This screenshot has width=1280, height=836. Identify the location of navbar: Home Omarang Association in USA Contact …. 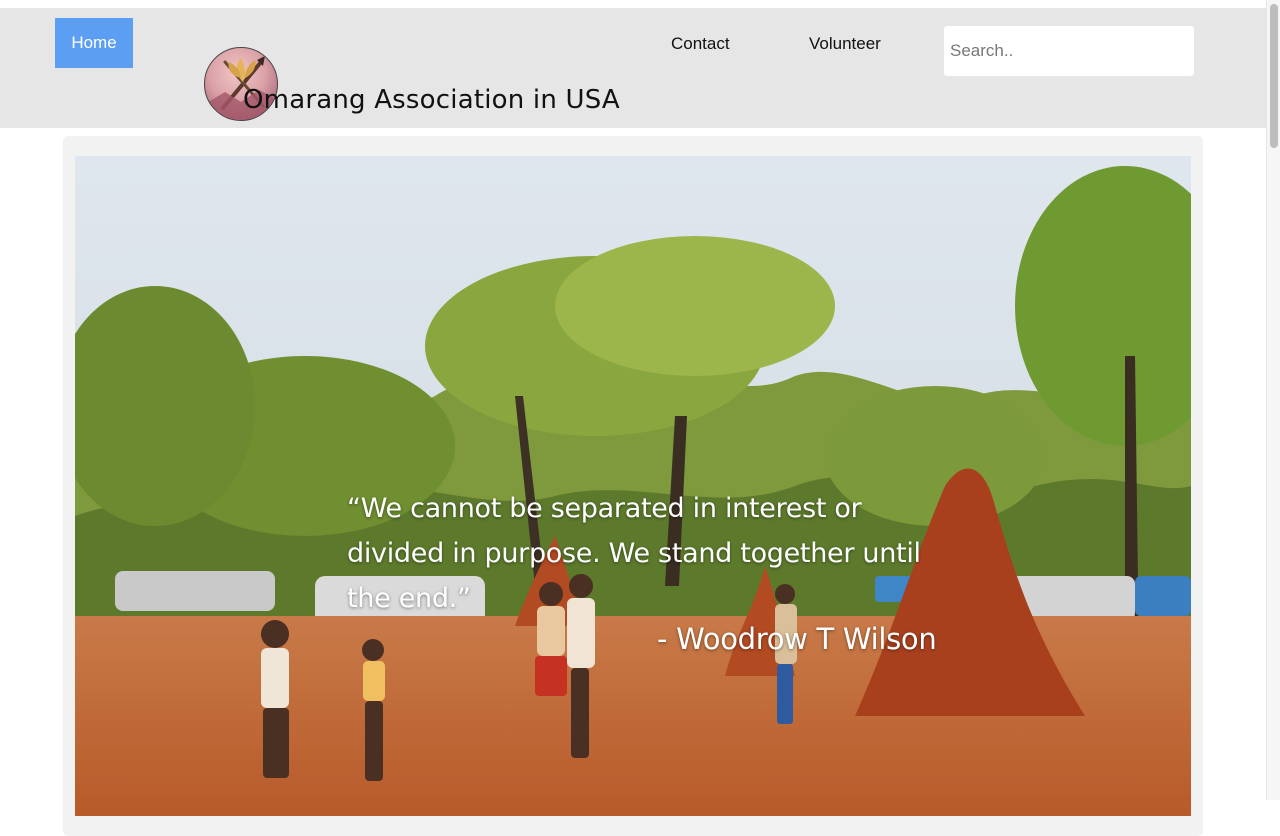
(633, 68).